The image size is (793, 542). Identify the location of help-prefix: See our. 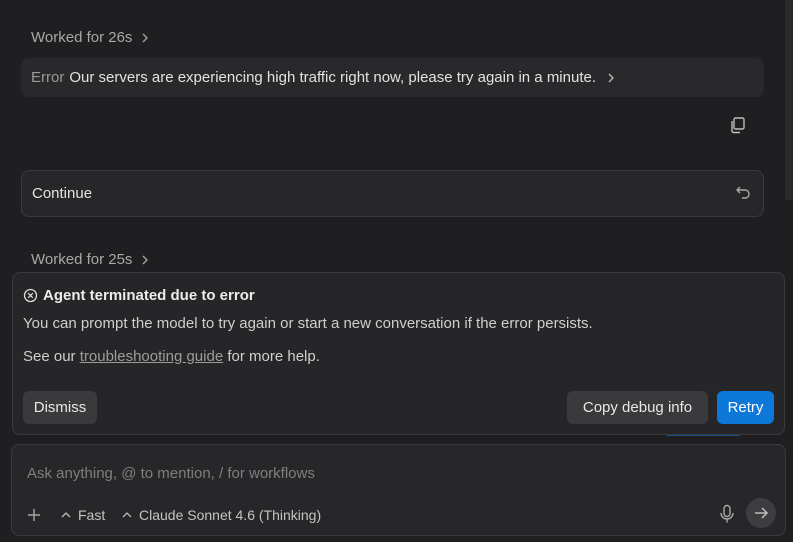
(51, 356).